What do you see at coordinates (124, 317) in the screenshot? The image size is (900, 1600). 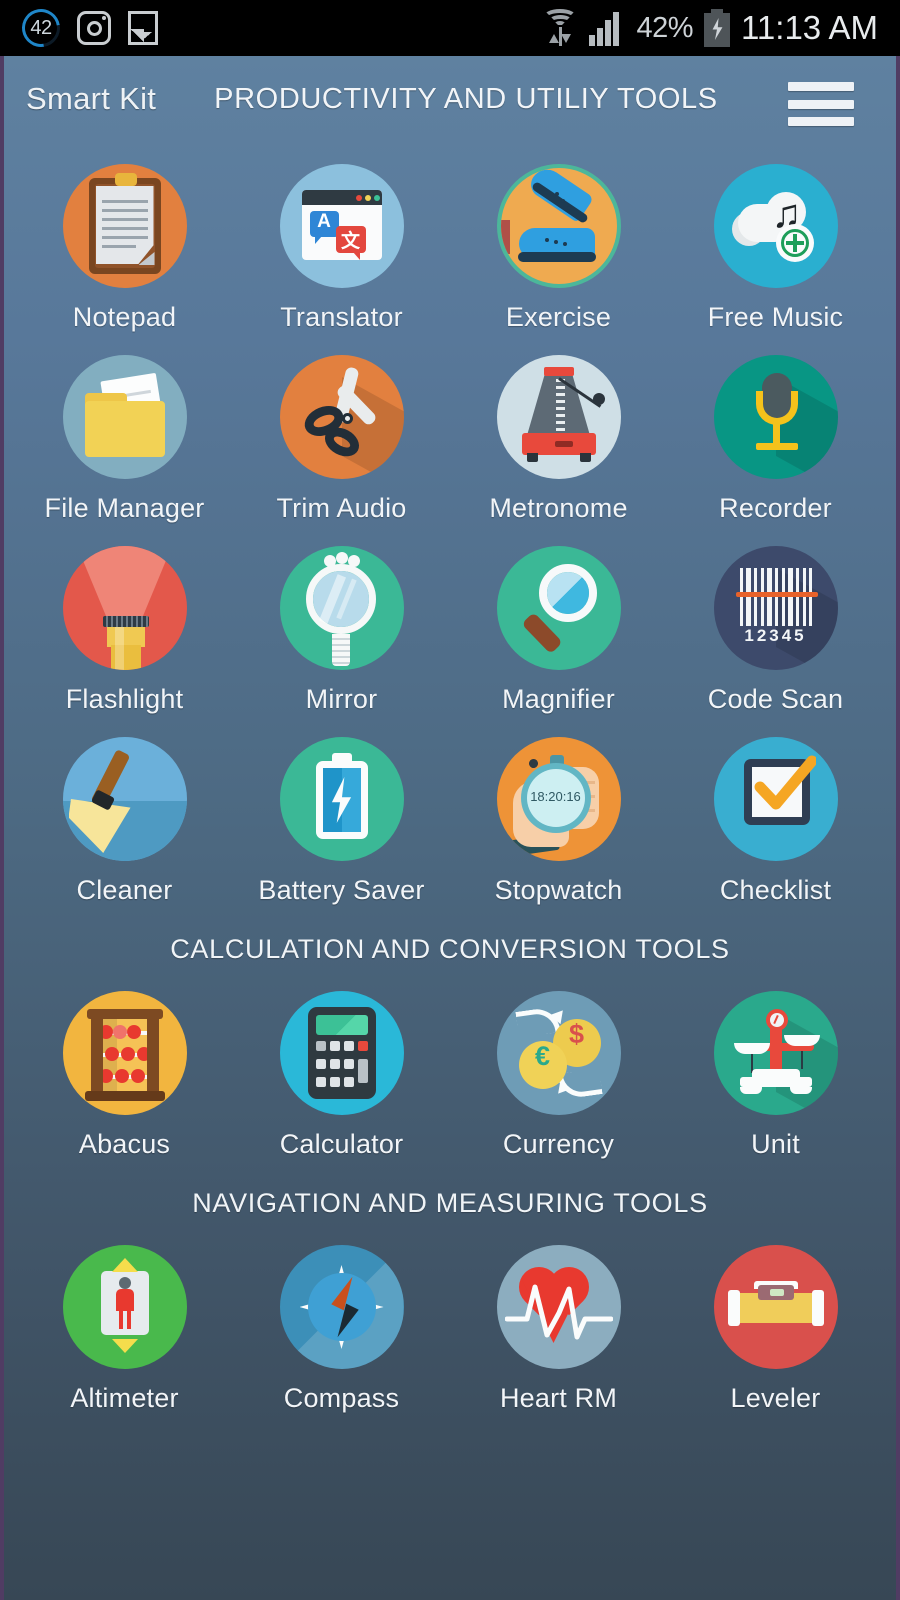 I see `tool-label: Notepad` at bounding box center [124, 317].